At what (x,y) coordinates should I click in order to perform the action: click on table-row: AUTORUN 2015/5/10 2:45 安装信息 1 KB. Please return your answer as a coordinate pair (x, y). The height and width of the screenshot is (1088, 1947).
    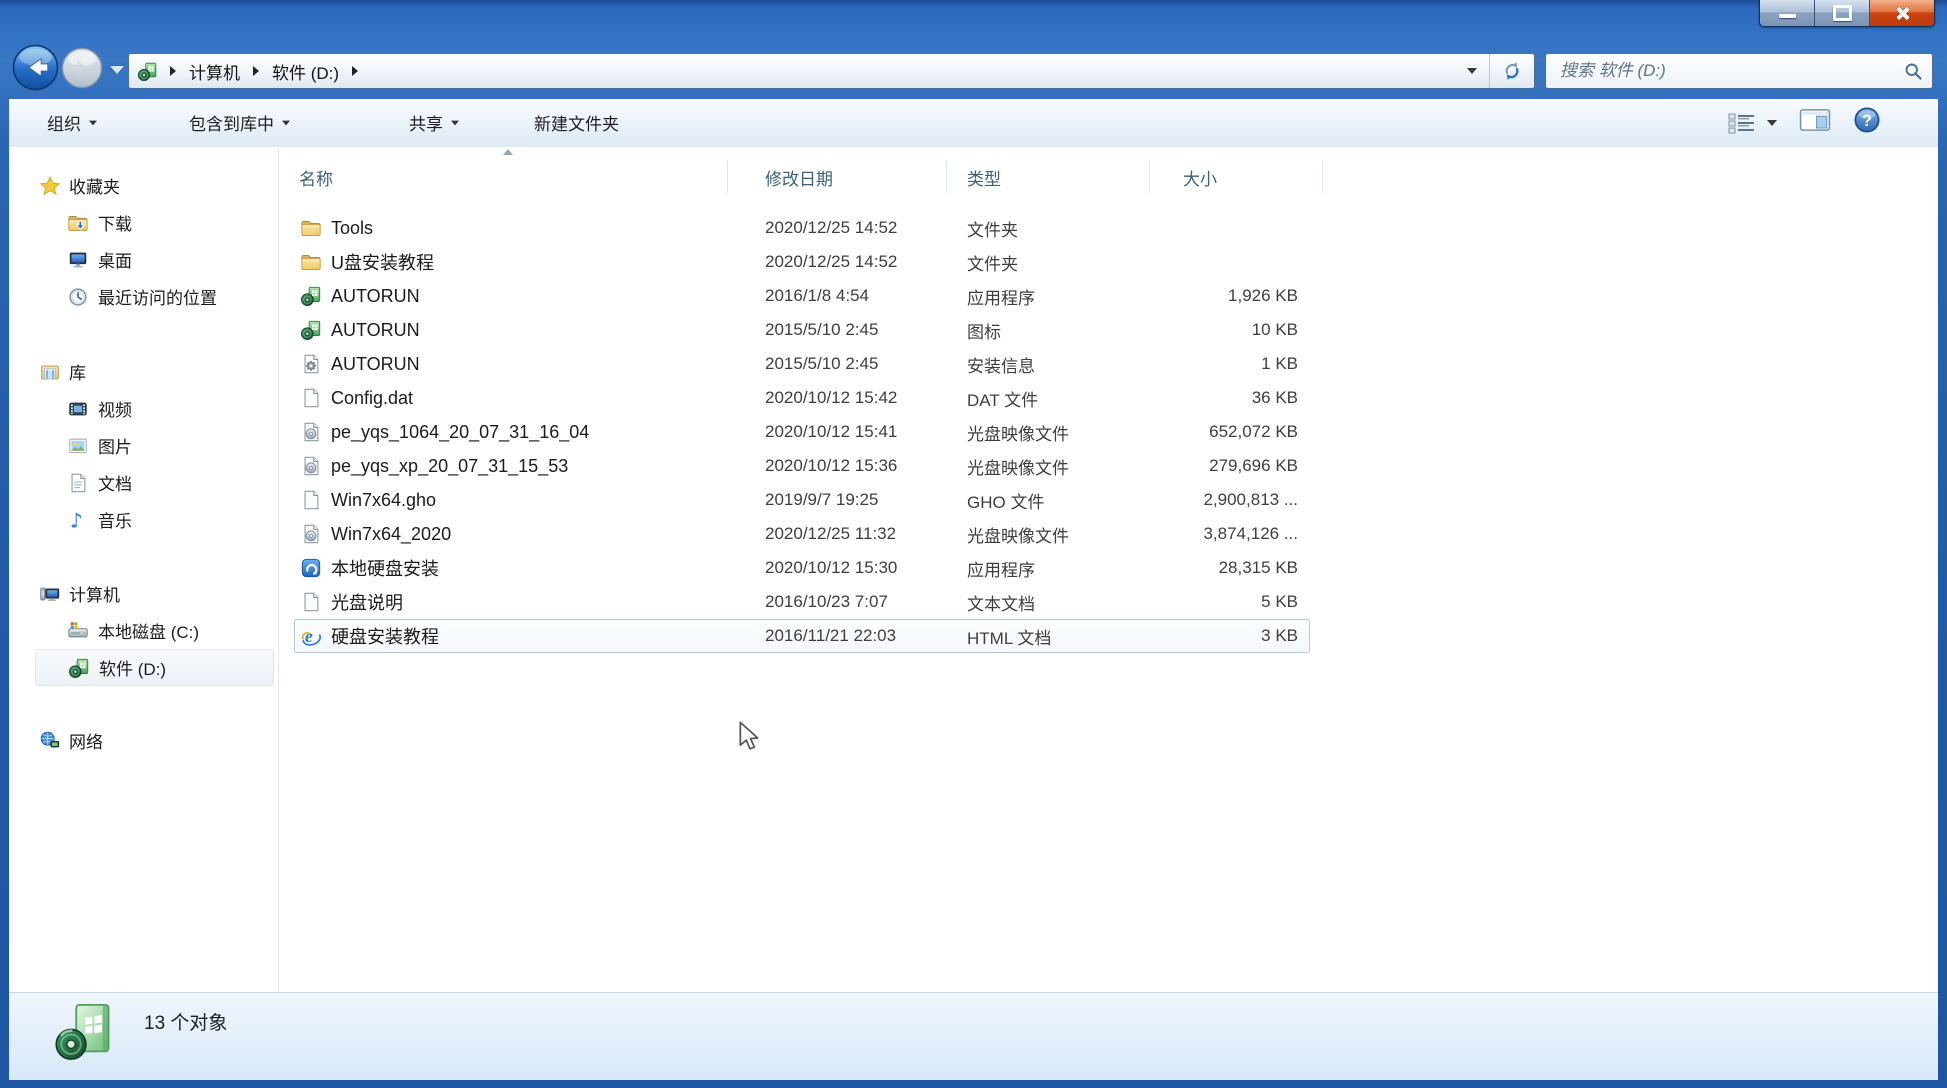
    Looking at the image, I should click on (802, 364).